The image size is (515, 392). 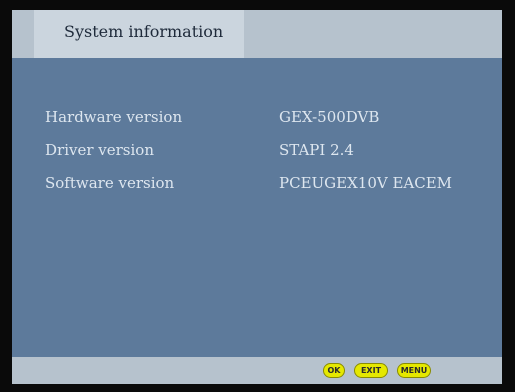 I want to click on software-version-value: PCEUGEX10V EACEM, so click(x=366, y=183).